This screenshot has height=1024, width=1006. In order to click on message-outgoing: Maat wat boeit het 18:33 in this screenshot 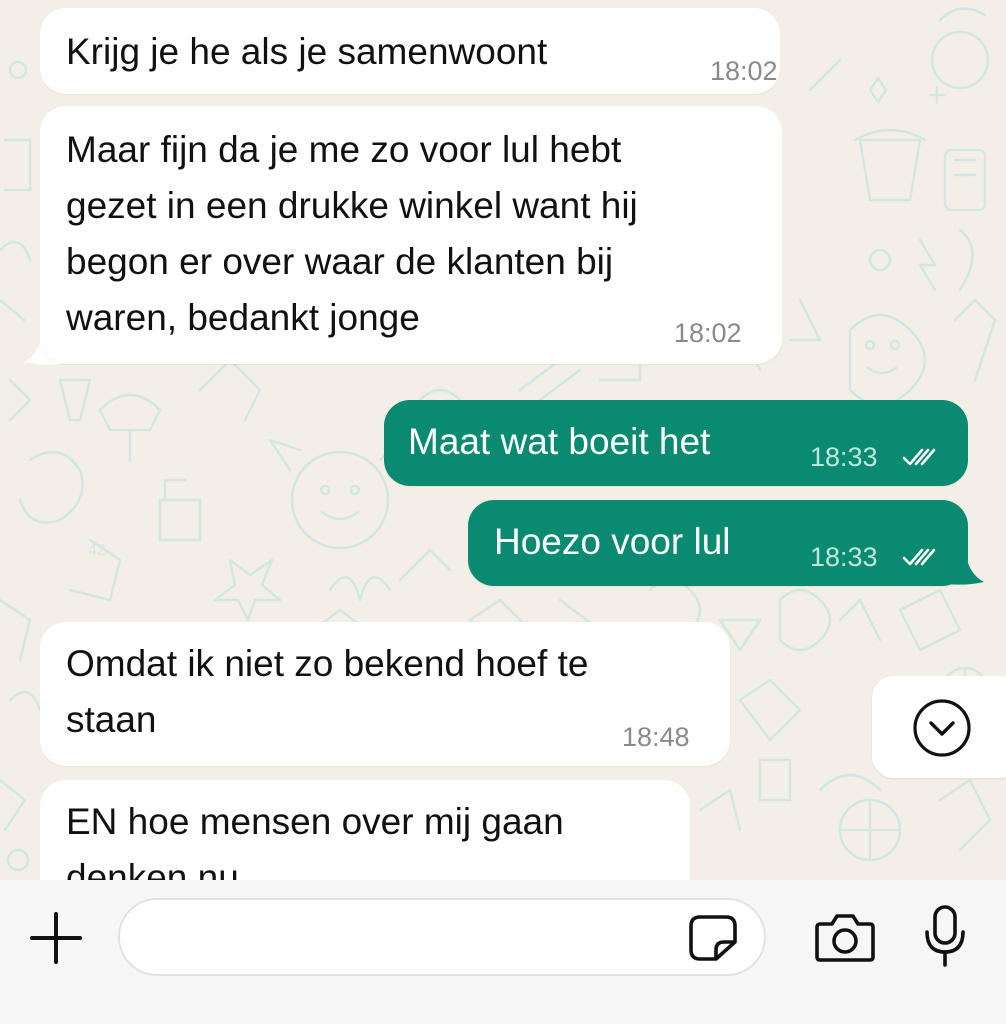, I will do `click(676, 443)`.